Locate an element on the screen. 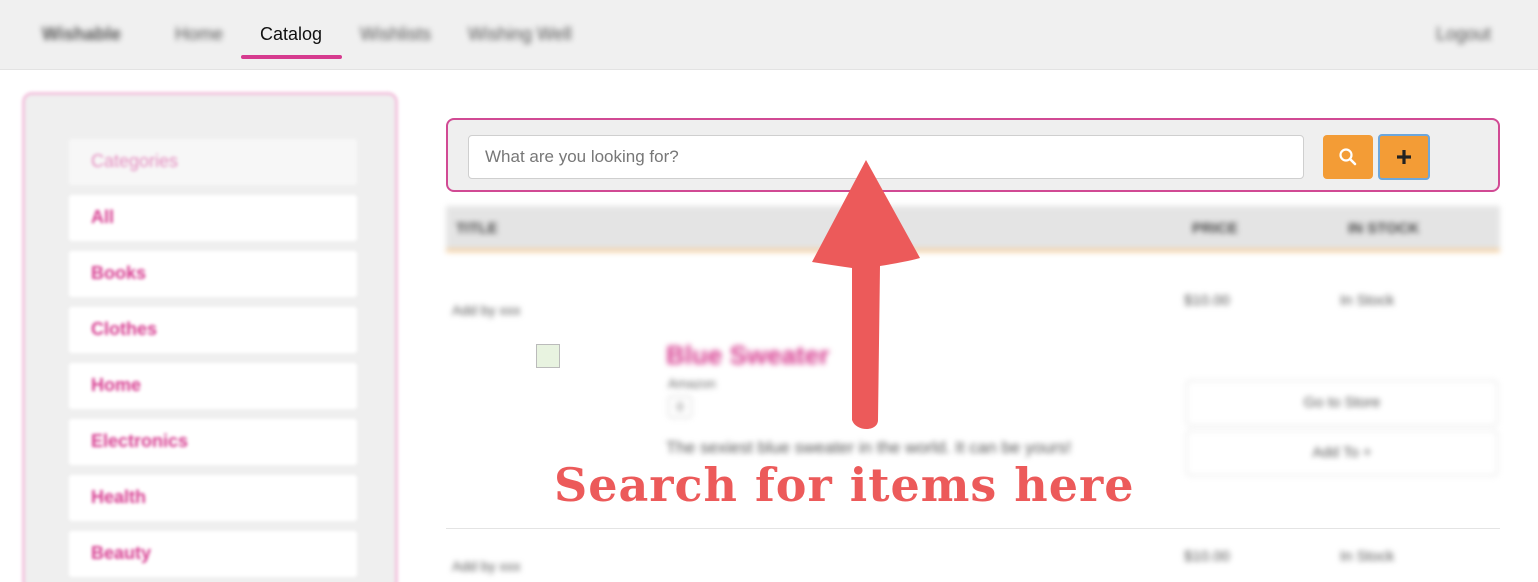  category-label: All is located at coordinates (103, 217).